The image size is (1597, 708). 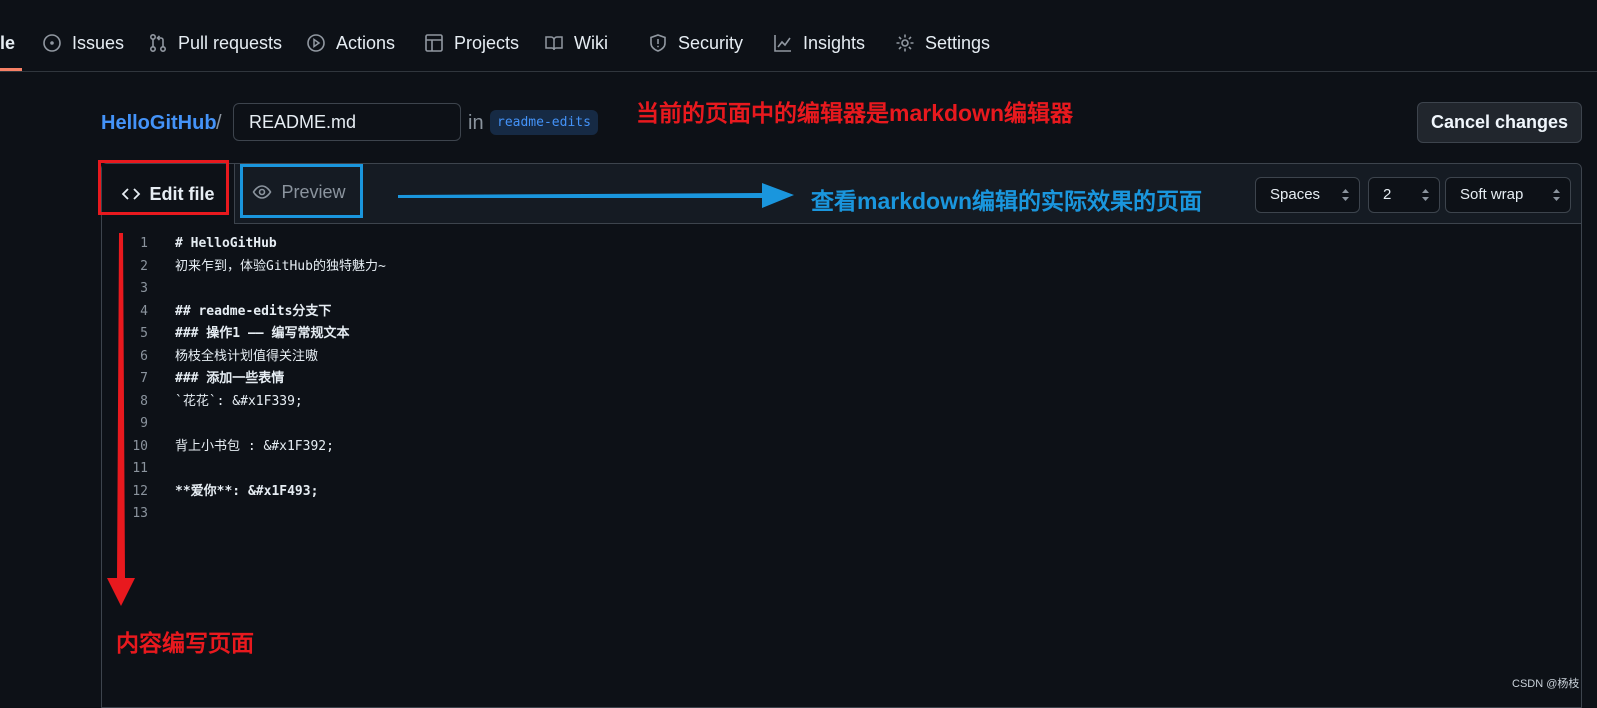 I want to click on annotation-top: 当前的页面中的编辑器是markdown编辑器, so click(x=855, y=113).